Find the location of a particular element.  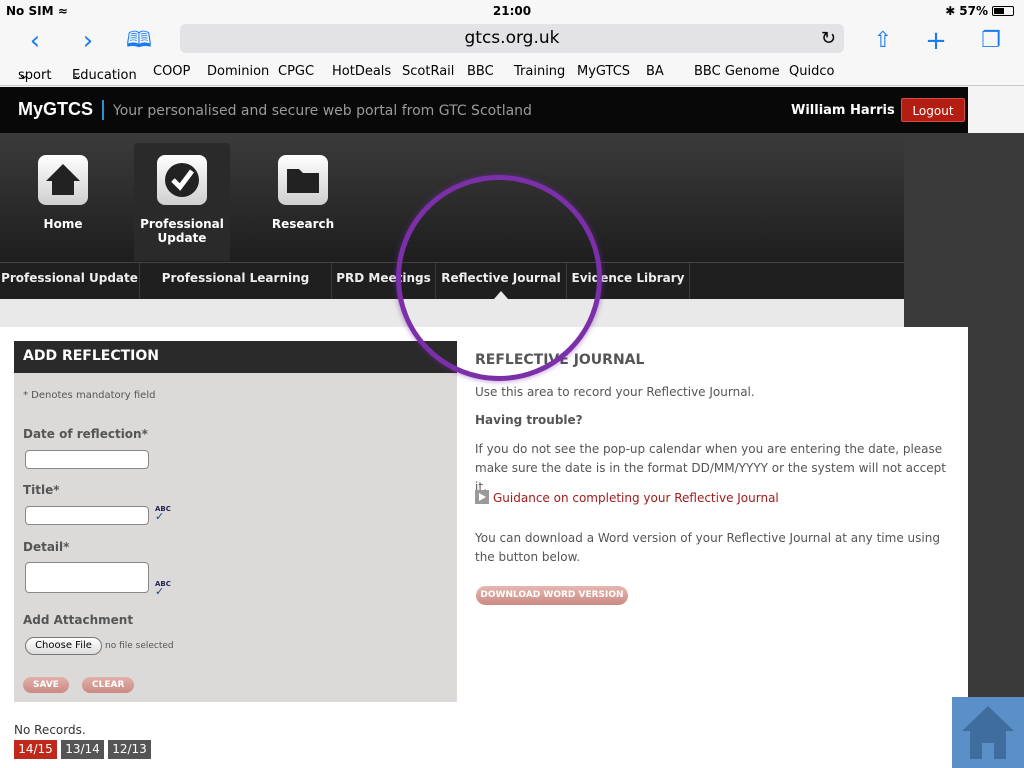

no-file-text: no file selected is located at coordinates (139, 646).